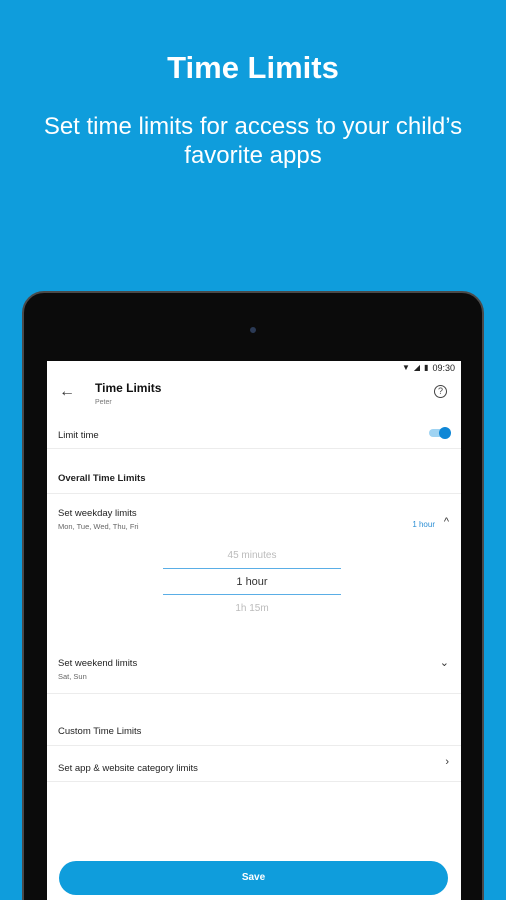 The image size is (506, 900). What do you see at coordinates (100, 731) in the screenshot?
I see `custom-title: Custom Time Limits` at bounding box center [100, 731].